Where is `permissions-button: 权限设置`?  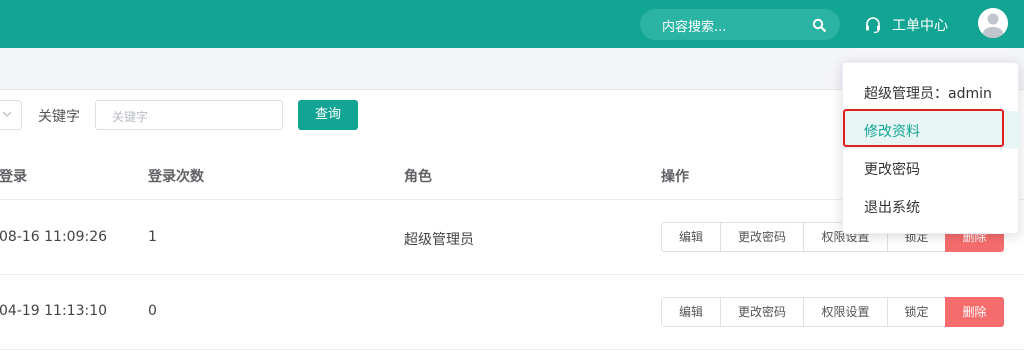 permissions-button: 权限设置 is located at coordinates (845, 312).